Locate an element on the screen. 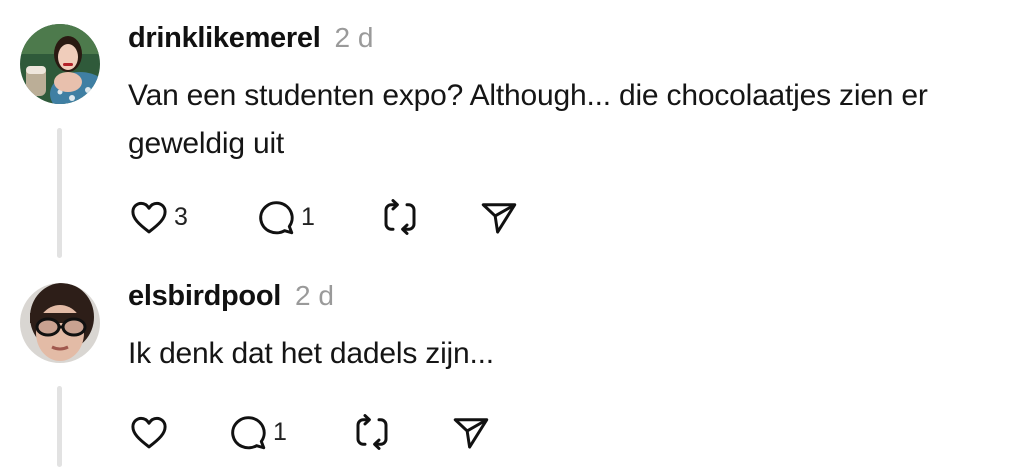 The height and width of the screenshot is (467, 1024). like-count: 3 is located at coordinates (181, 216).